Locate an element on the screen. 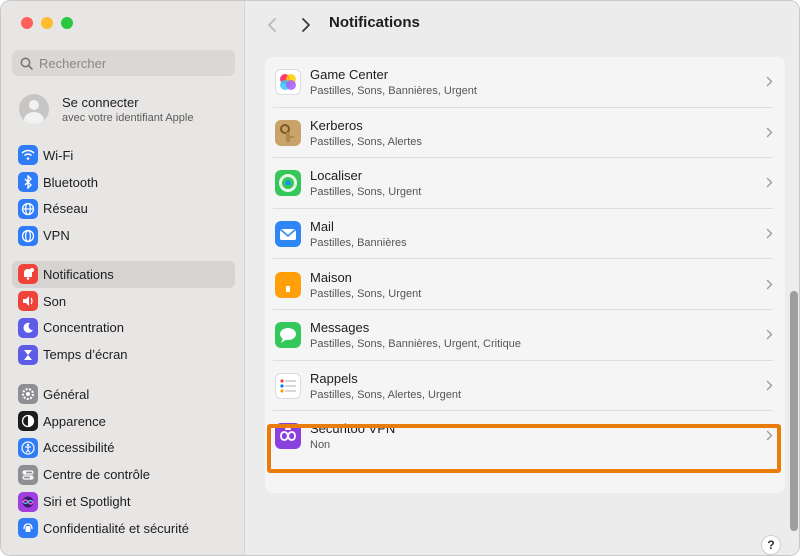 The image size is (800, 556). avatar is located at coordinates (34, 109).